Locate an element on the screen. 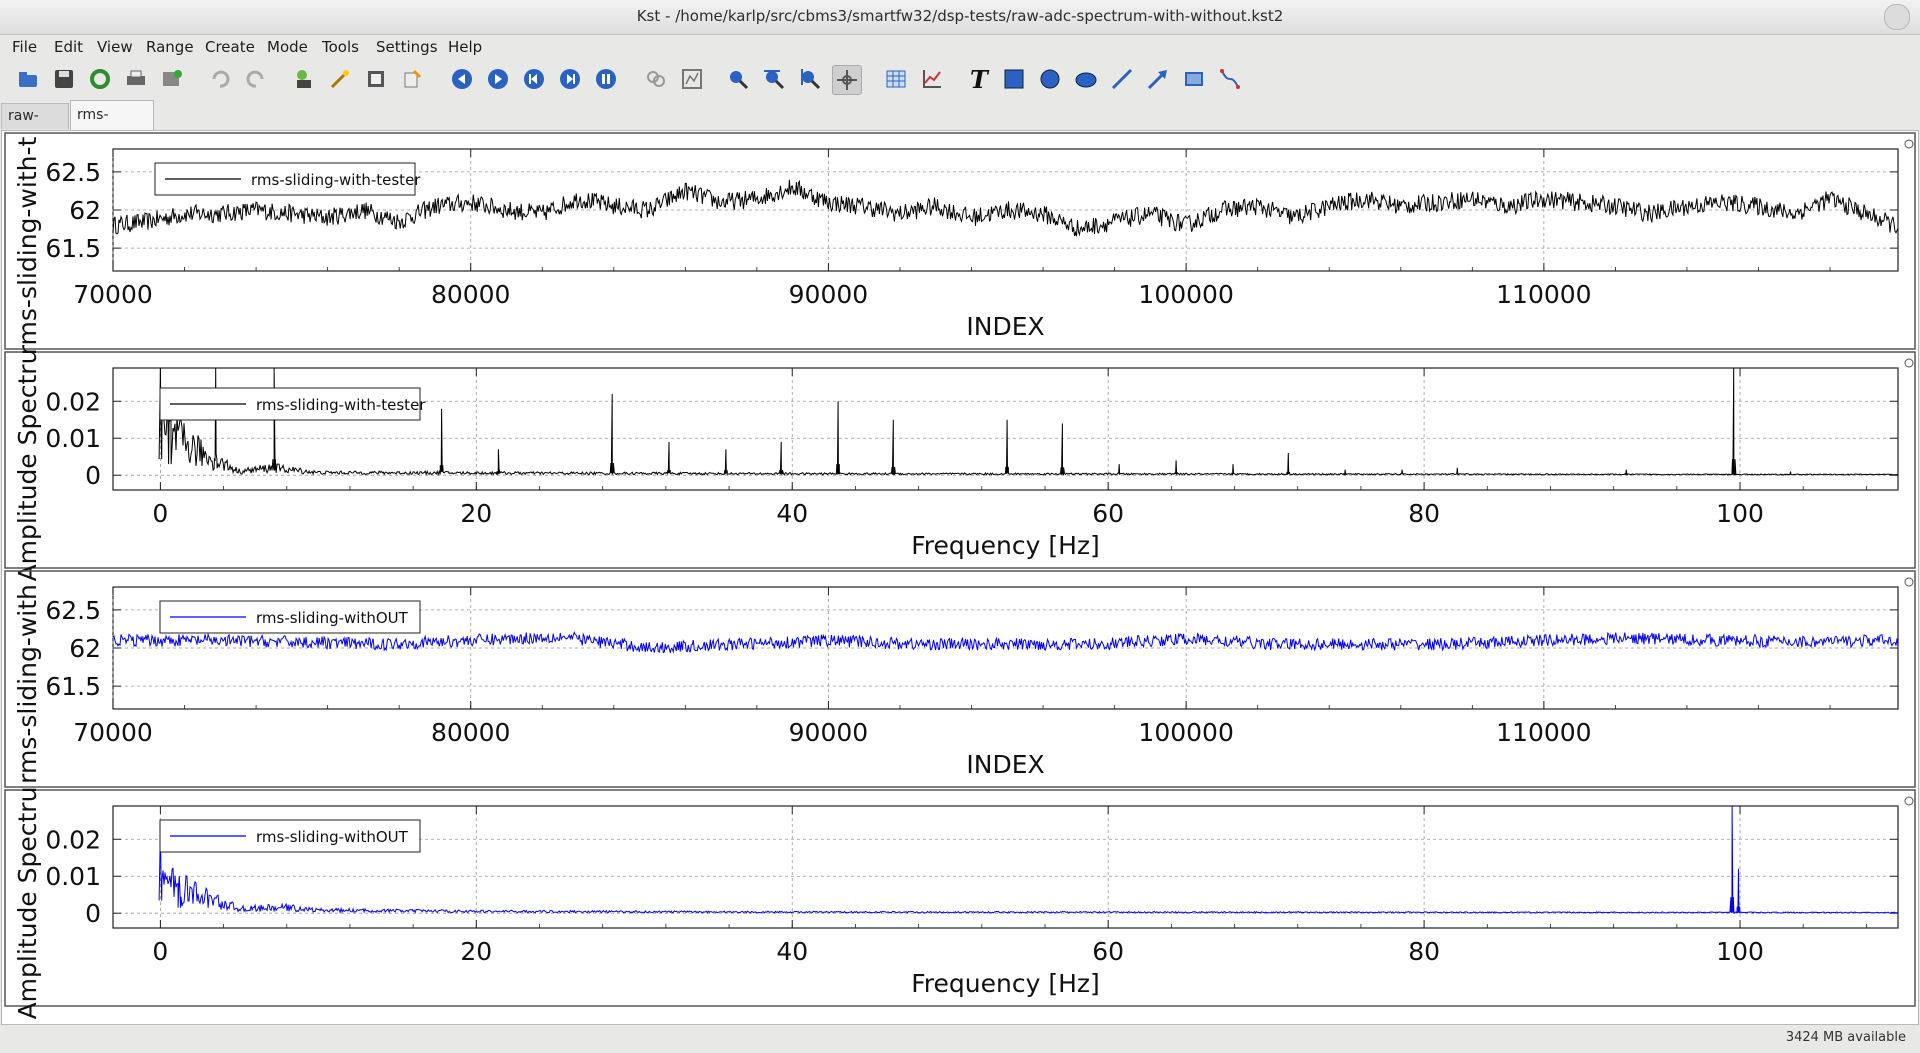  data-wizard-icon is located at coordinates (339, 79).